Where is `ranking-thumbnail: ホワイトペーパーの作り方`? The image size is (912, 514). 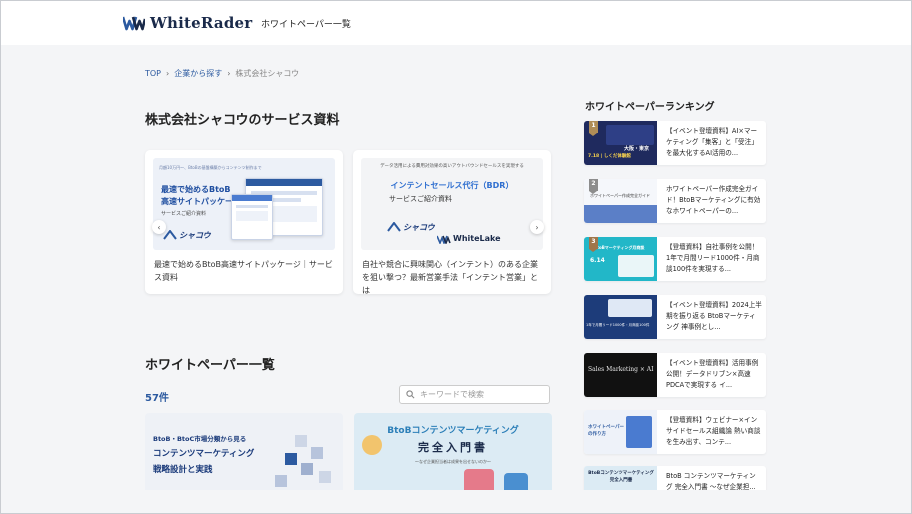
ranking-thumbnail: ホワイトペーパーの作り方 is located at coordinates (620, 432).